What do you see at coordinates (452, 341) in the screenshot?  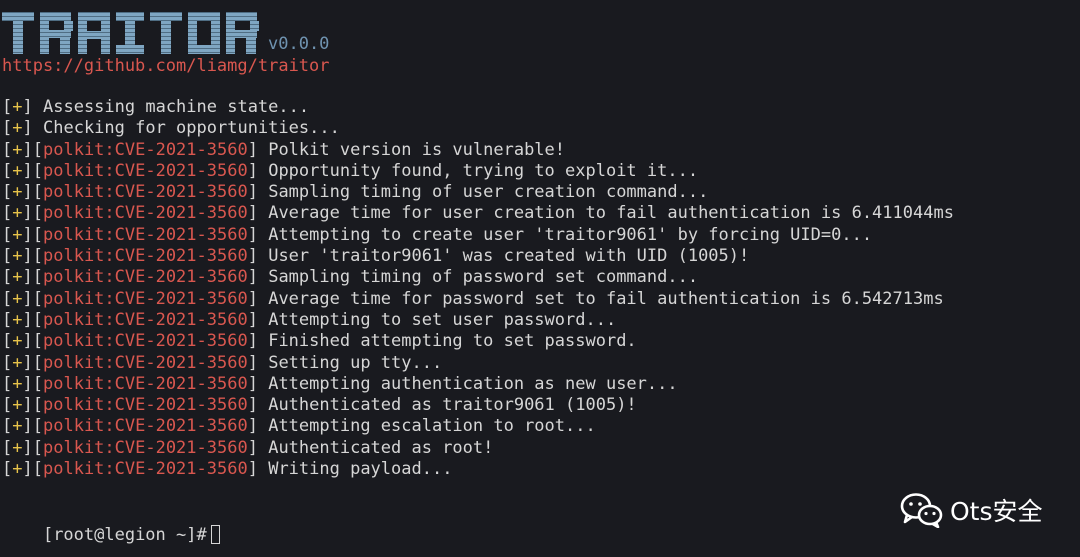 I see `log-message: Finished attempting to set password.` at bounding box center [452, 341].